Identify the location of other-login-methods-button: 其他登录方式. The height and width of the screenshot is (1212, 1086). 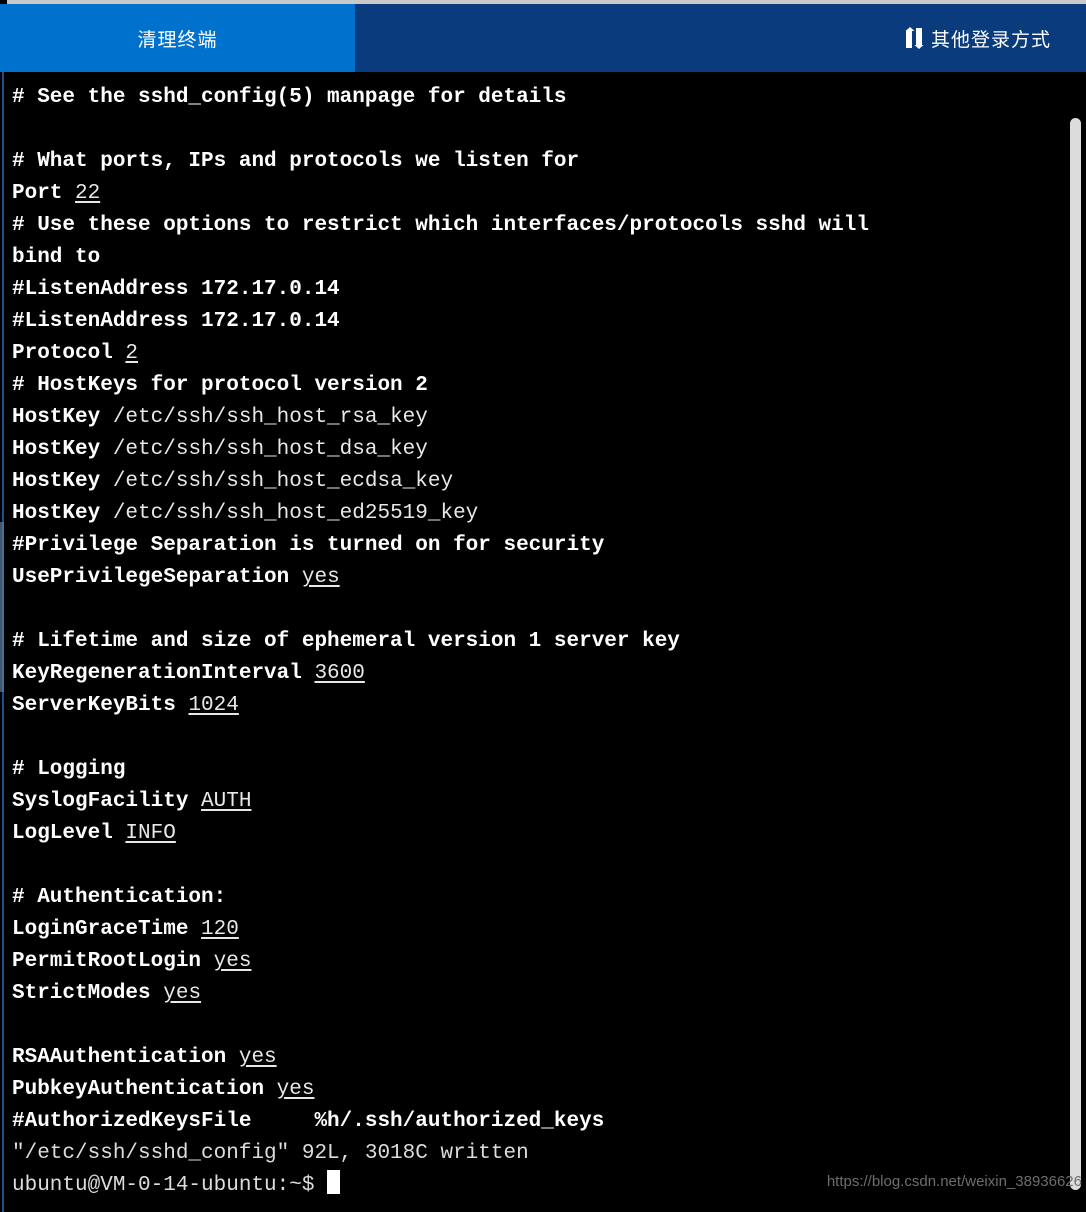
(995, 38).